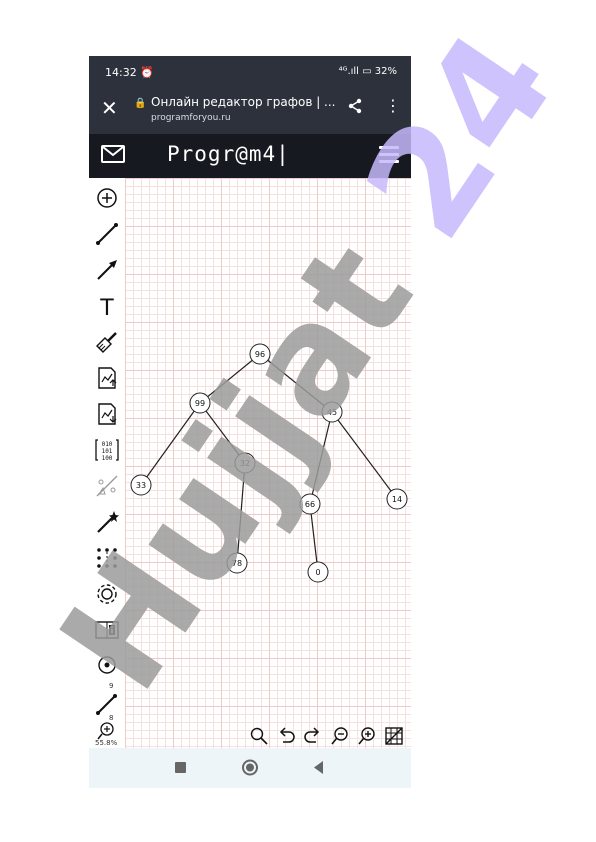 The image size is (596, 842). I want to click on vertex-label: 78, so click(237, 563).